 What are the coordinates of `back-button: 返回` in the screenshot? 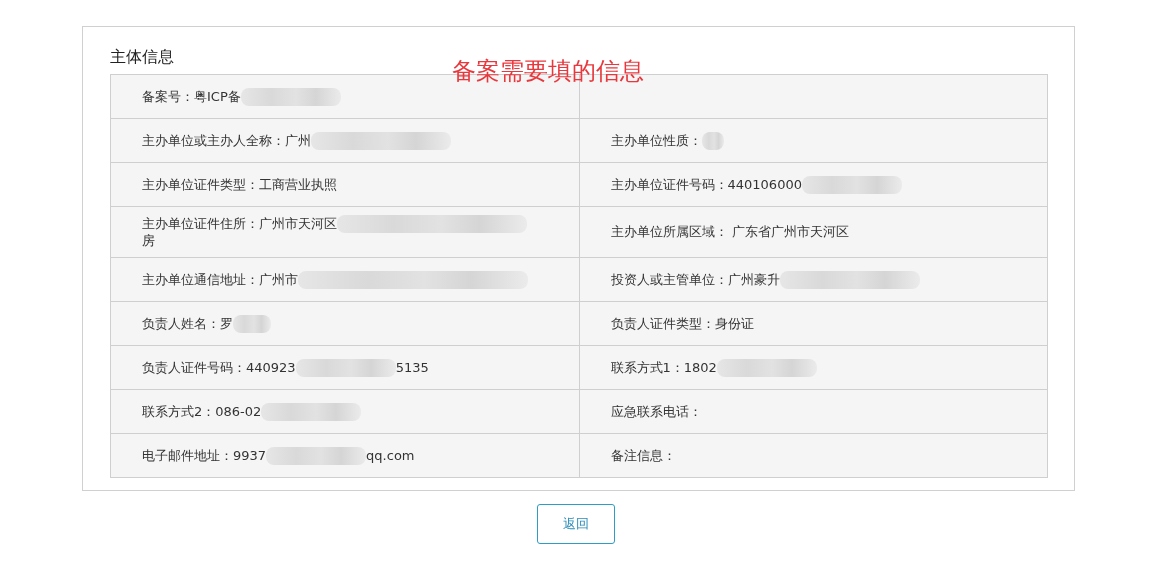 It's located at (576, 524).